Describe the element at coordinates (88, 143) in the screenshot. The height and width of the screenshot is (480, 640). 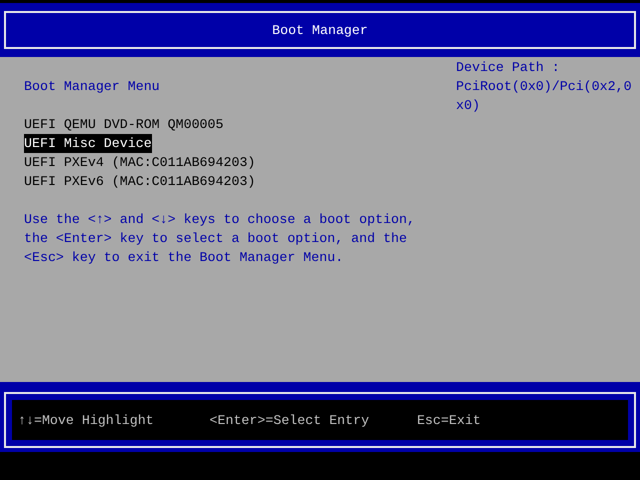
I see `boot-option: UEFI Misc Device` at that location.